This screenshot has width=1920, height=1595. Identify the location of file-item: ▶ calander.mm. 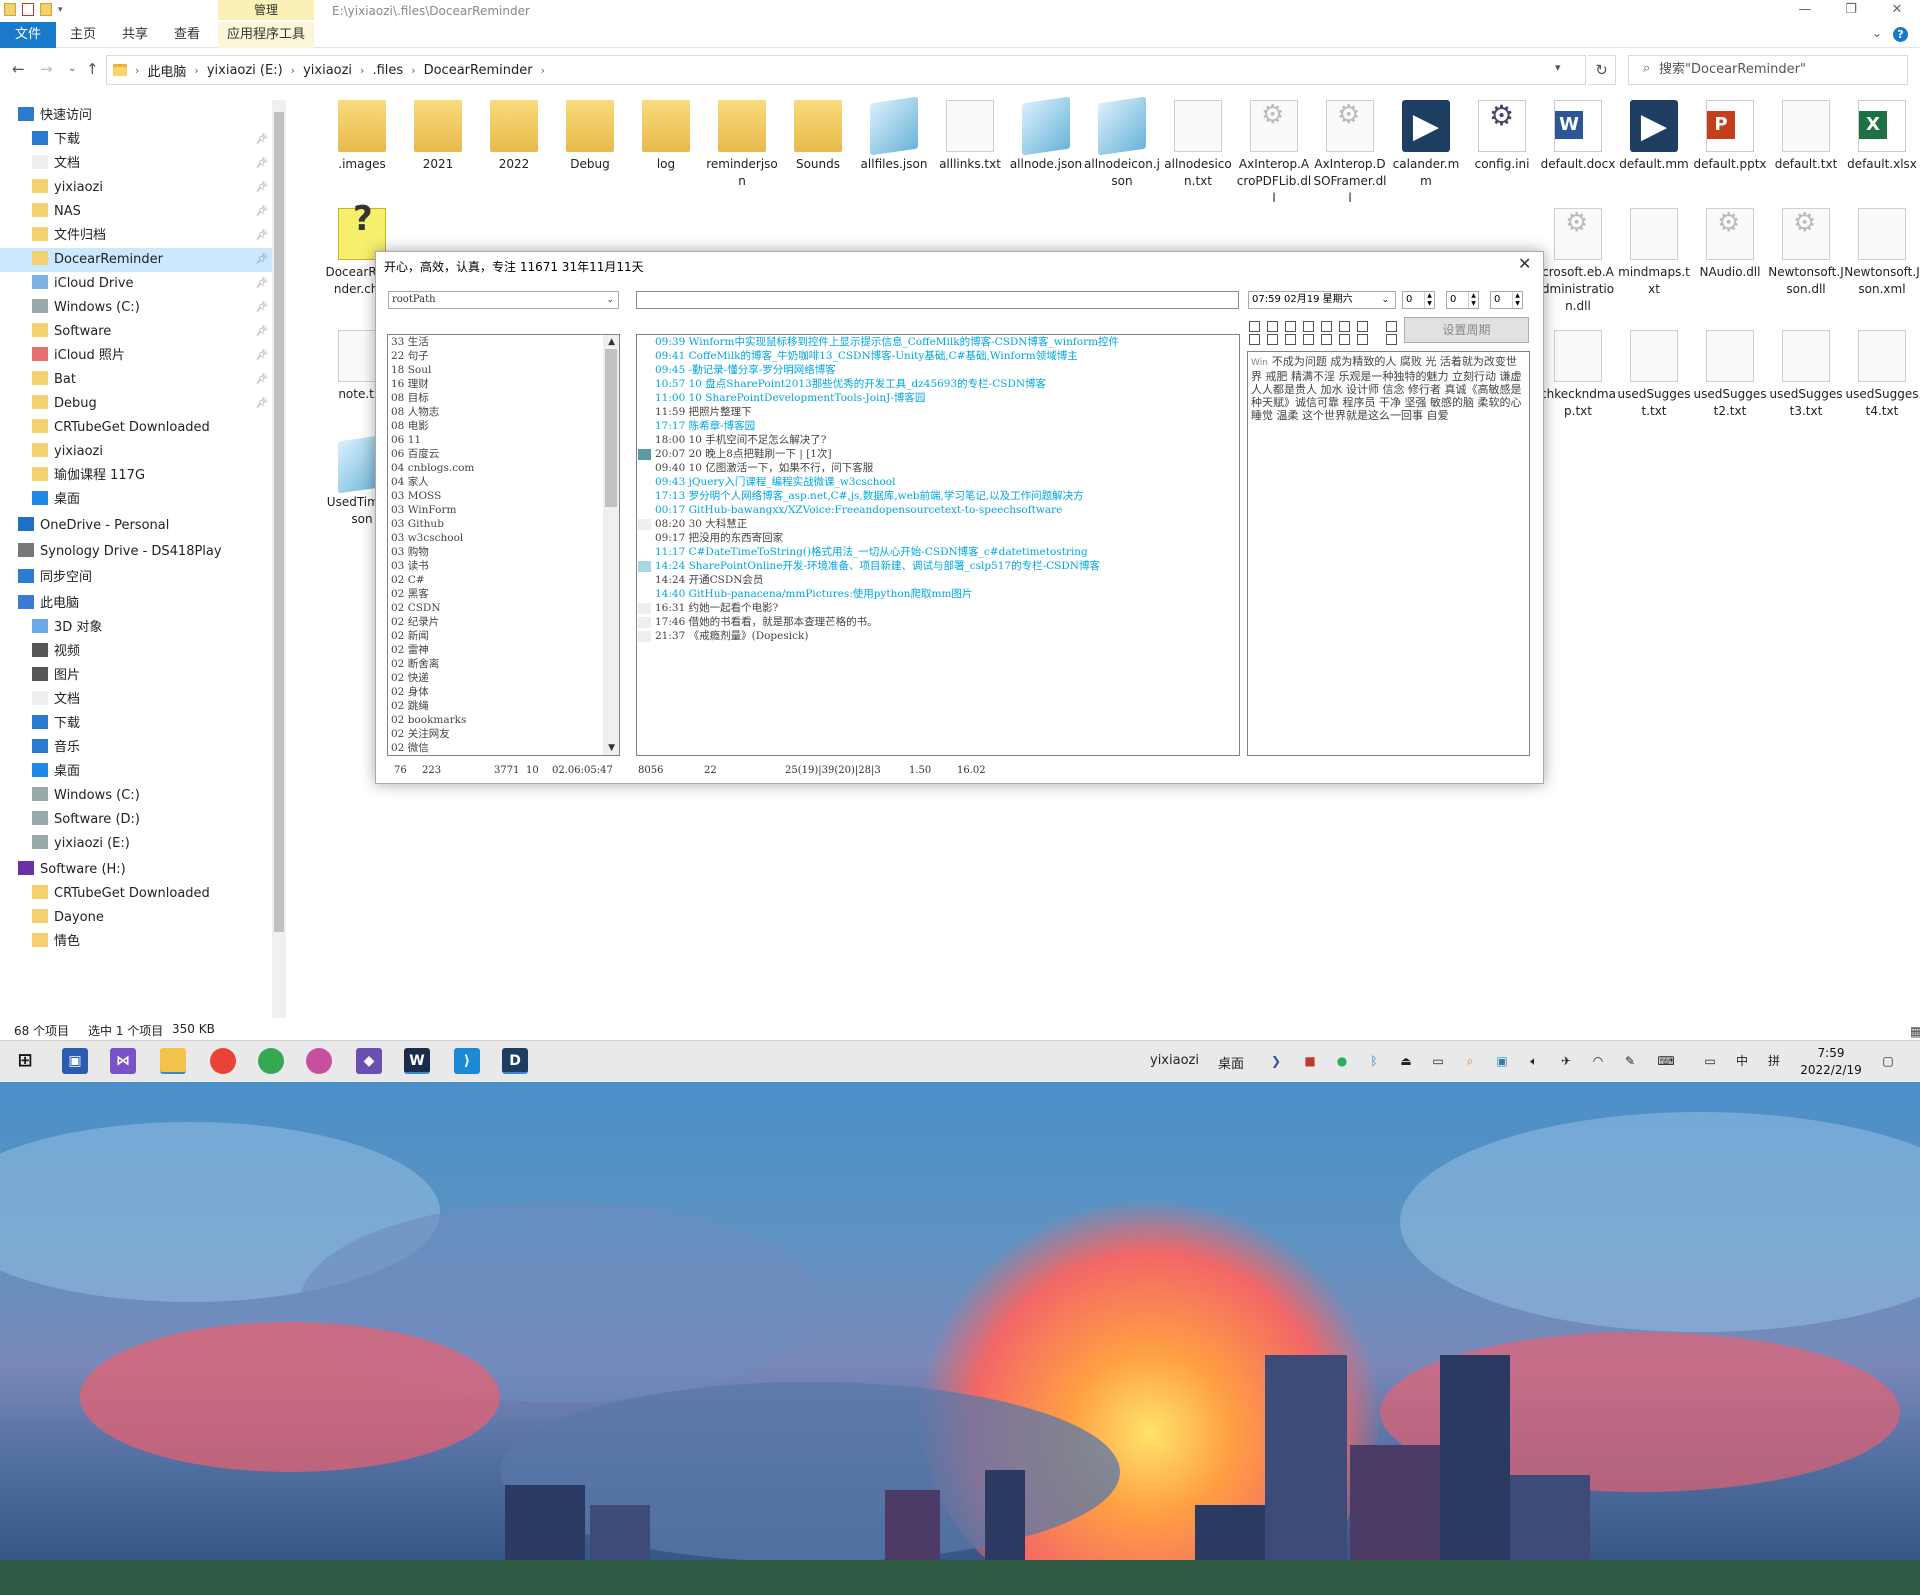
(1426, 145).